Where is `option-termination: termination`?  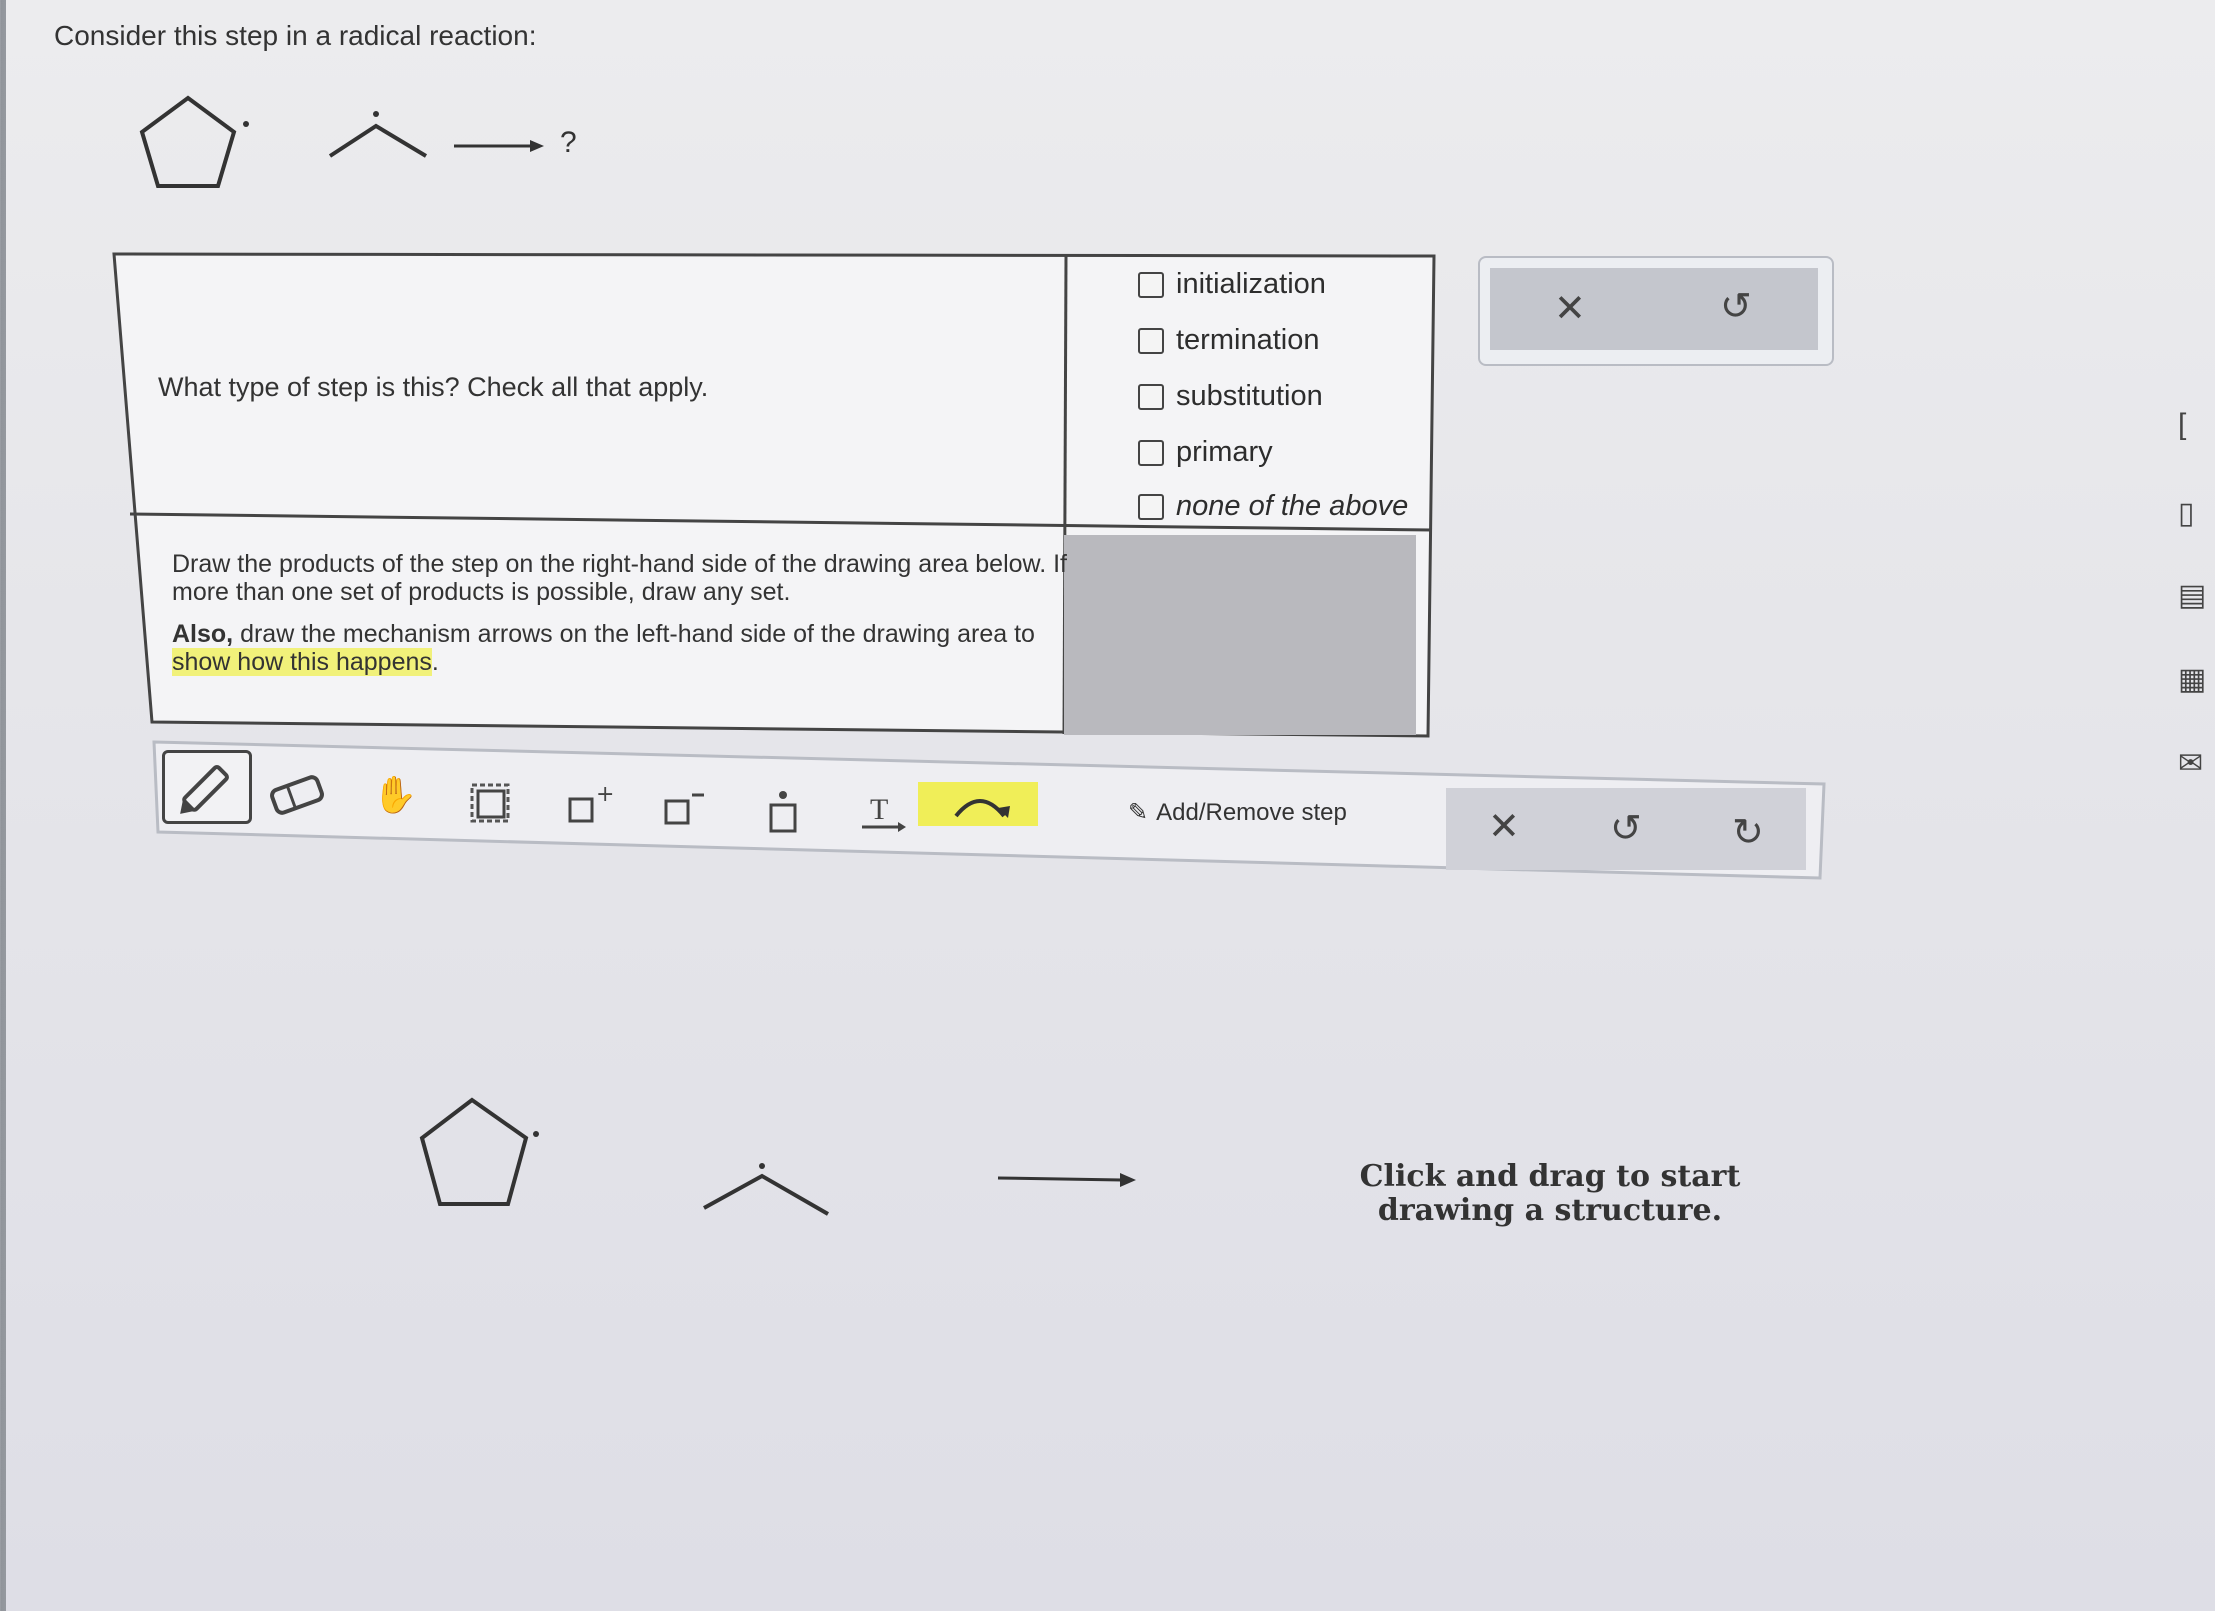 option-termination: termination is located at coordinates (1228, 340).